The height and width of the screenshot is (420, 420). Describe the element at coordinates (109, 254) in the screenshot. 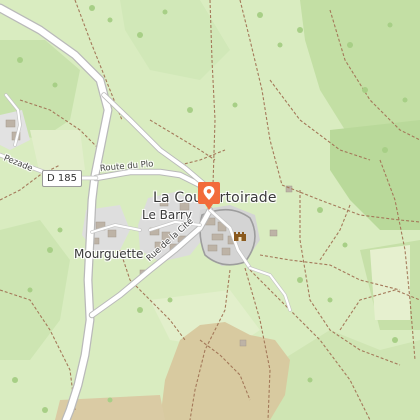

I see `place-label-mourguette: Mourguette` at that location.